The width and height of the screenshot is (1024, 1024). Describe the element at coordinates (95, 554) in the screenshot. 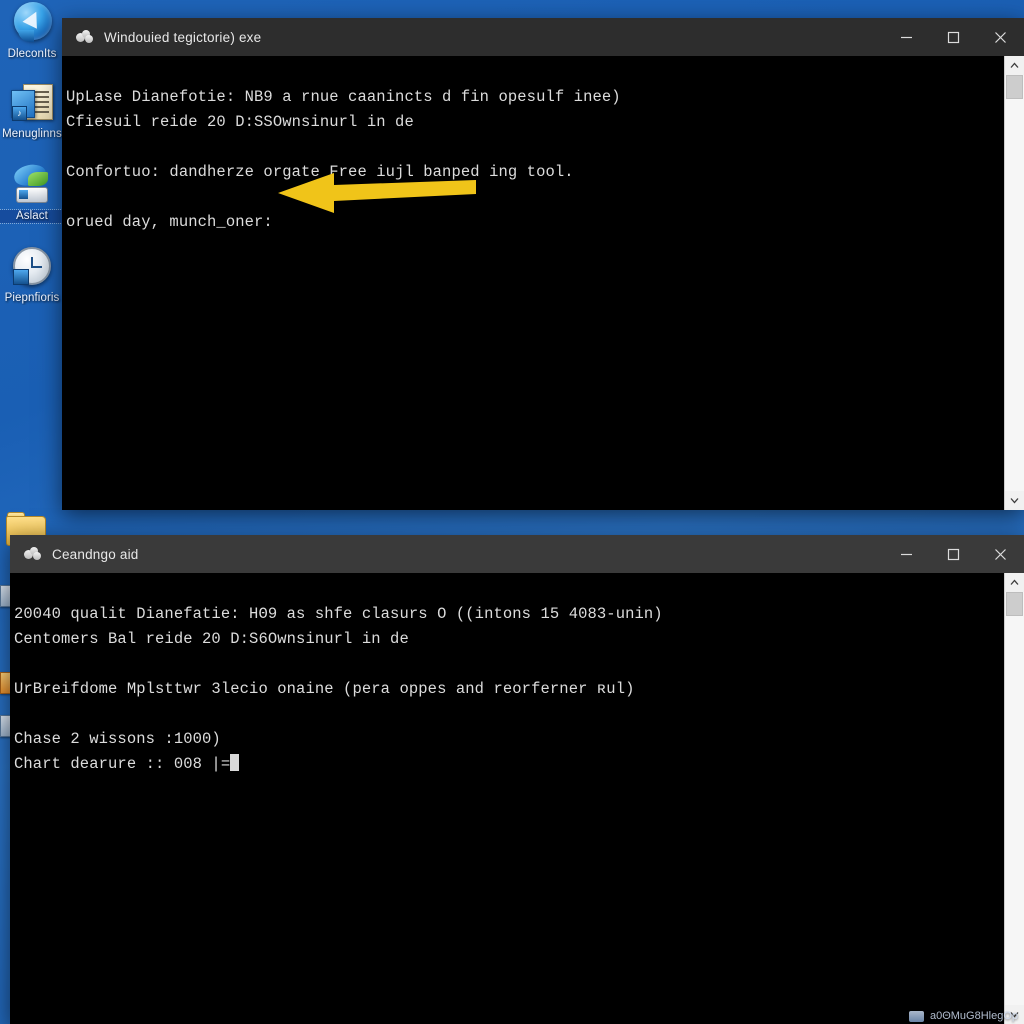

I see `window2-title: Ceandngo aid` at that location.